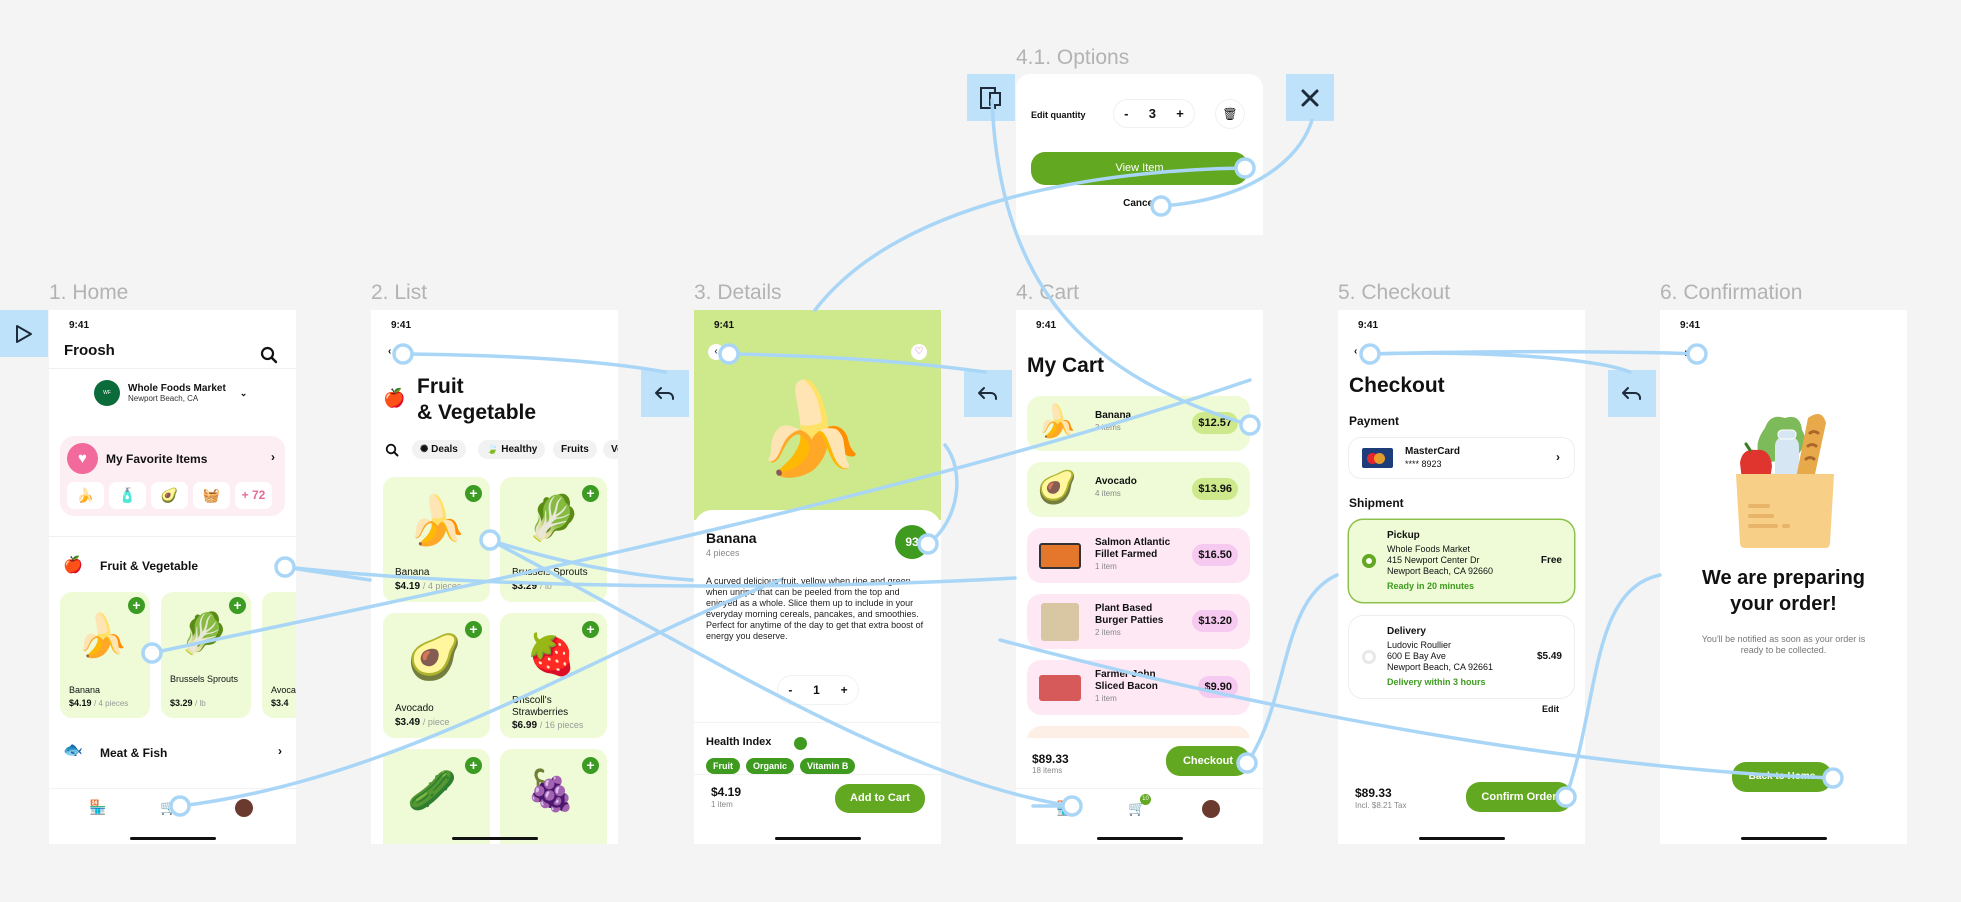 The height and width of the screenshot is (902, 1961). What do you see at coordinates (1060, 688) in the screenshot?
I see `bacon-image` at bounding box center [1060, 688].